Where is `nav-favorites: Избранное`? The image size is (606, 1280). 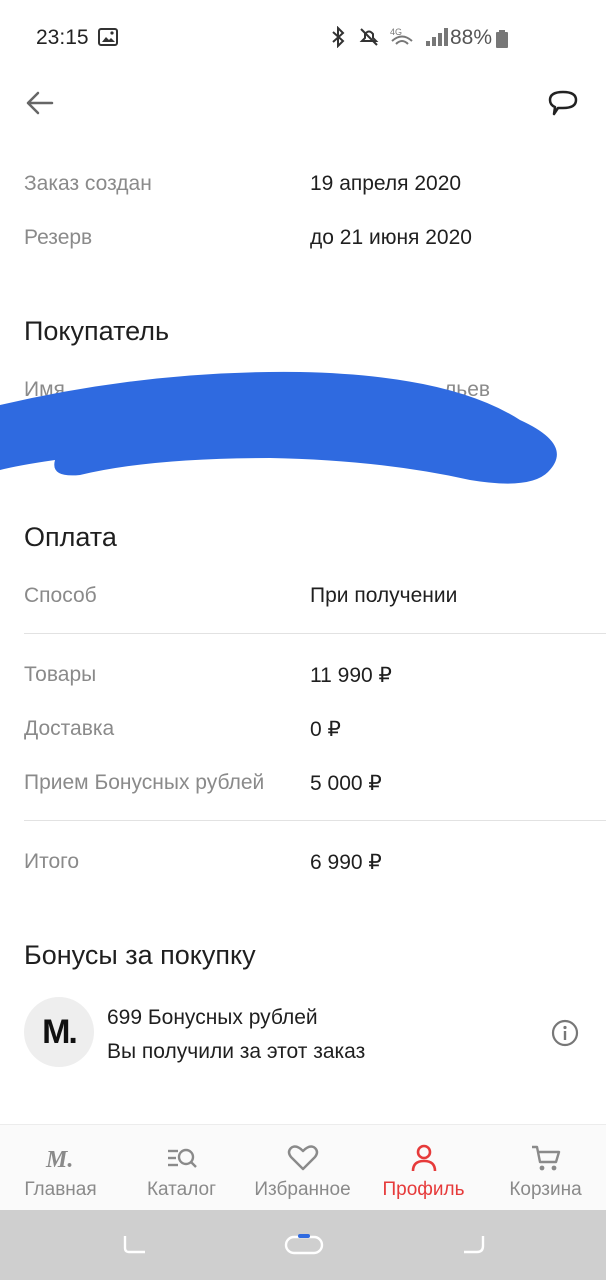 nav-favorites: Избранное is located at coordinates (302, 1168).